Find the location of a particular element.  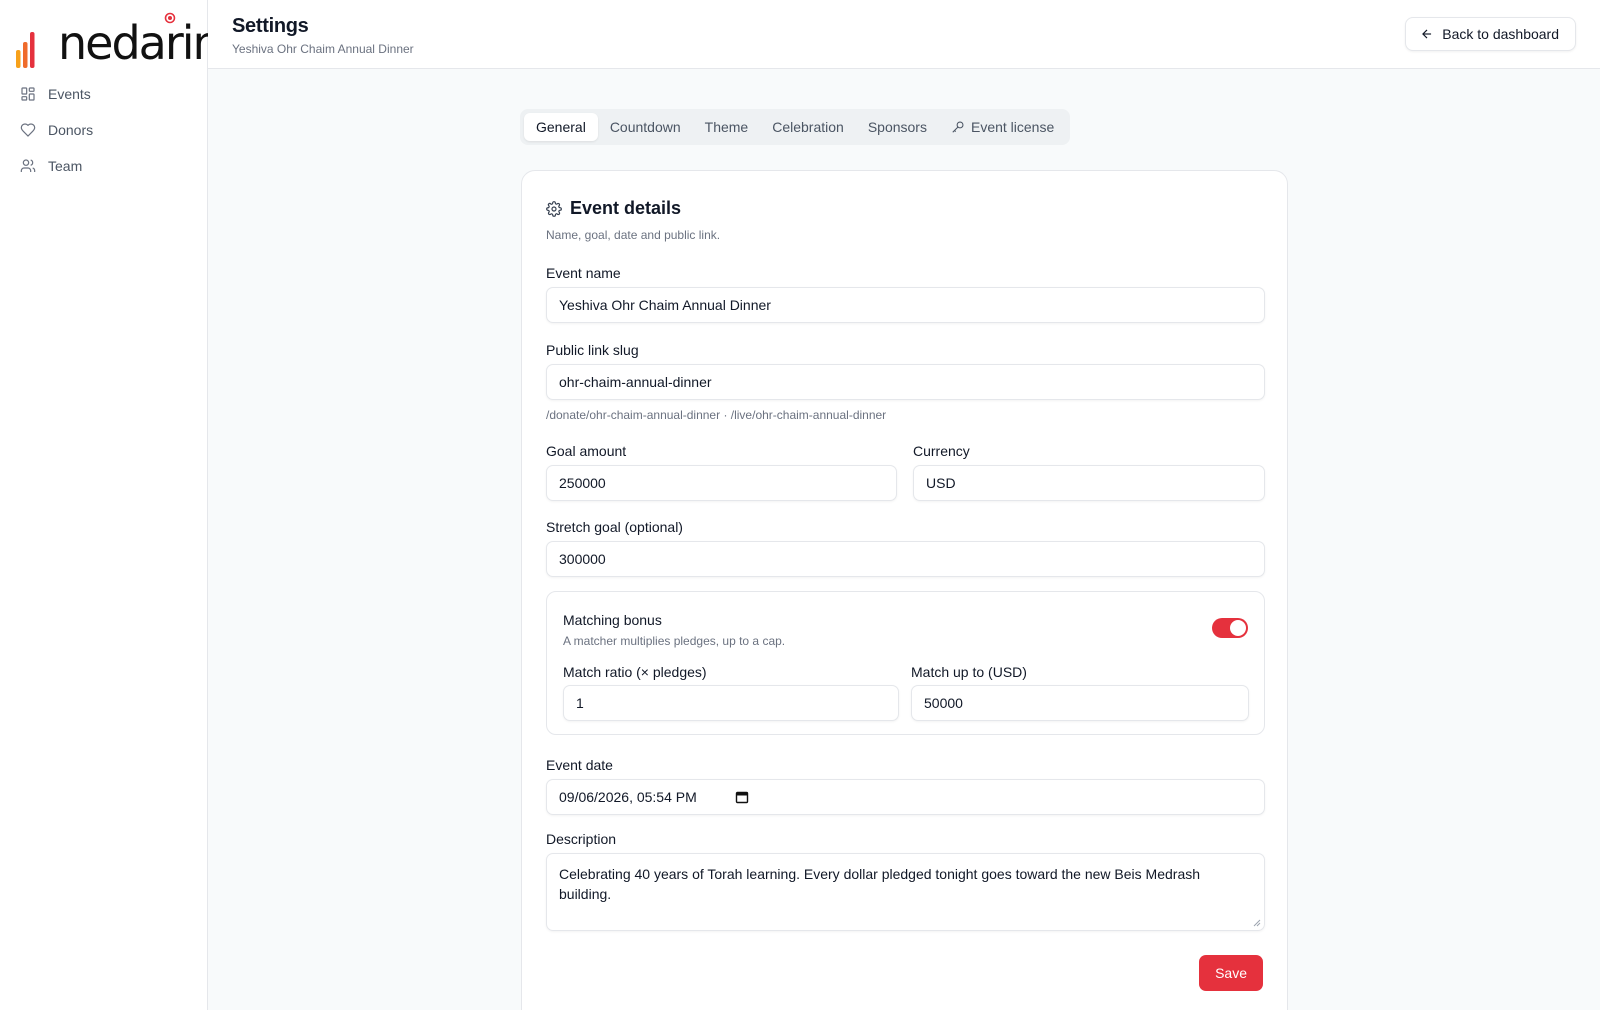

tab-label: Theme is located at coordinates (726, 127).